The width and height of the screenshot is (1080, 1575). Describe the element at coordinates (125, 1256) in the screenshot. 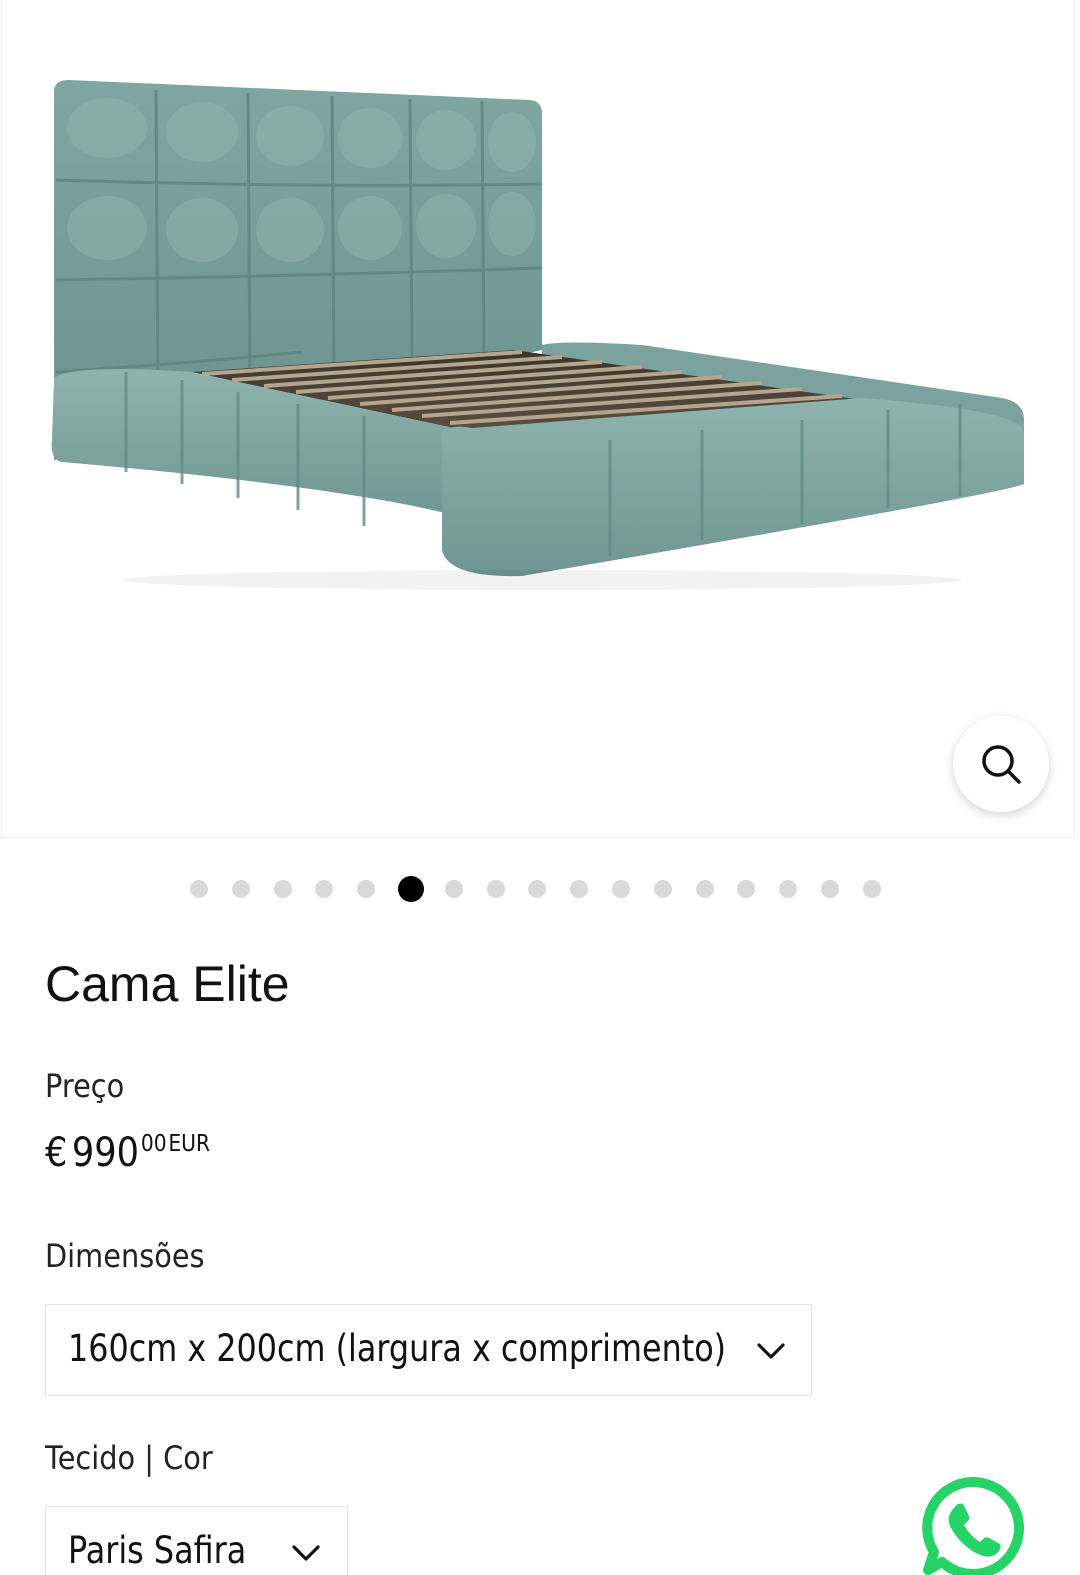

I see `dimensions-label: Dimensões` at that location.